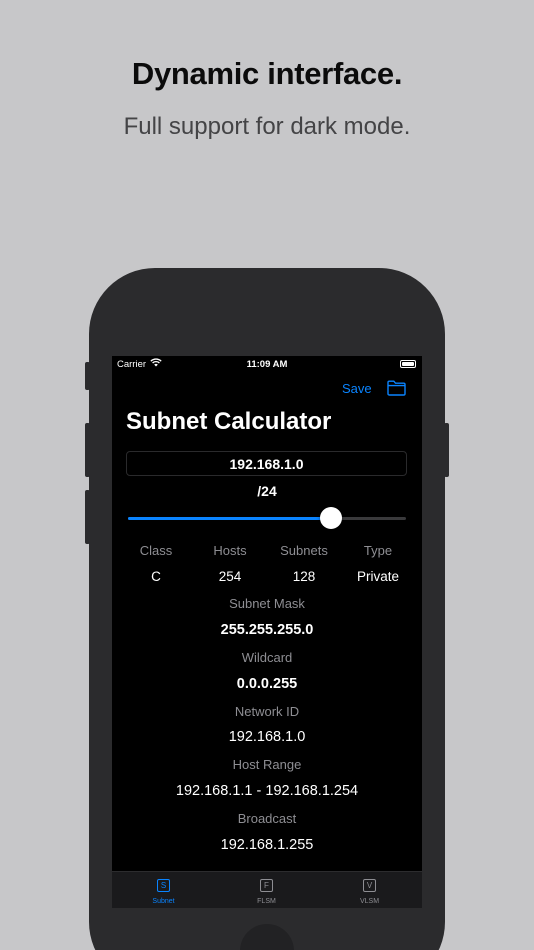 This screenshot has width=534, height=950. Describe the element at coordinates (378, 550) in the screenshot. I see `summary-header-type: Type` at that location.